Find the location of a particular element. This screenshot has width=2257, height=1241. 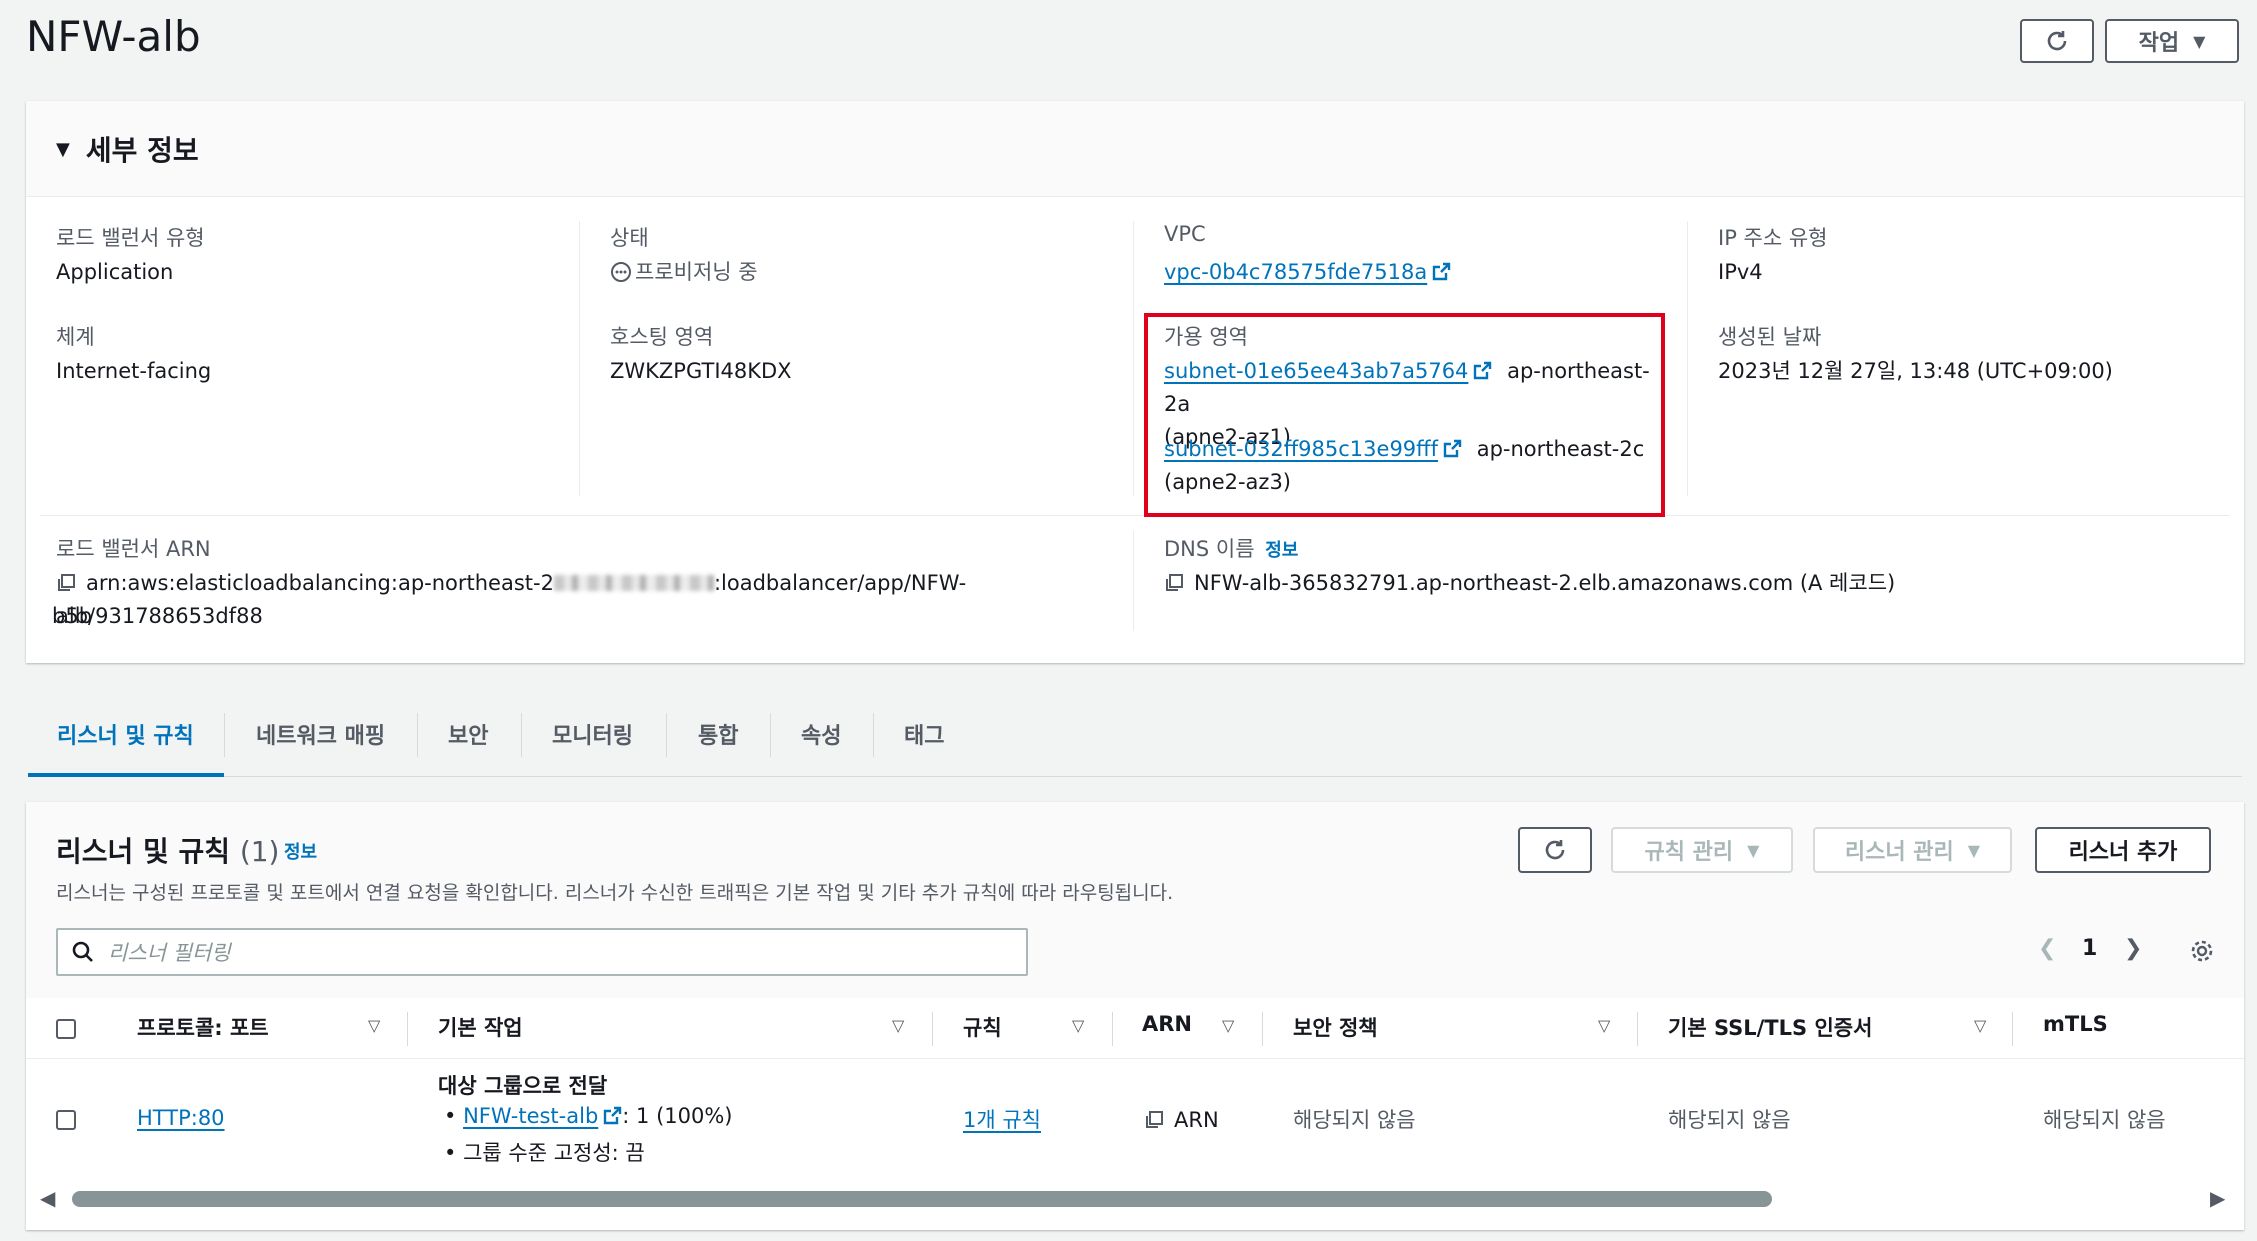

select-all-checkbox is located at coordinates (66, 1029).